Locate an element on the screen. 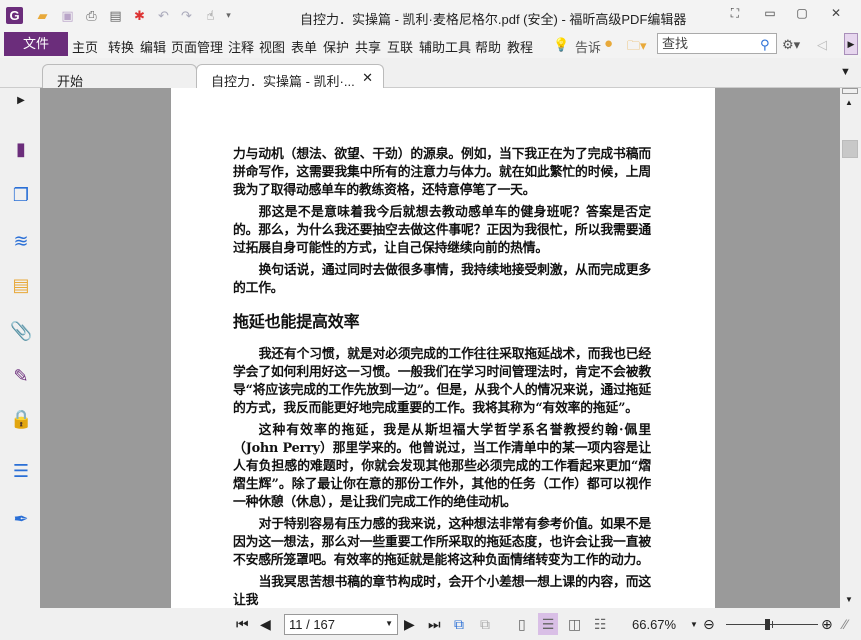 The width and height of the screenshot is (861, 640). single-page-icon: ▯ is located at coordinates (522, 624).